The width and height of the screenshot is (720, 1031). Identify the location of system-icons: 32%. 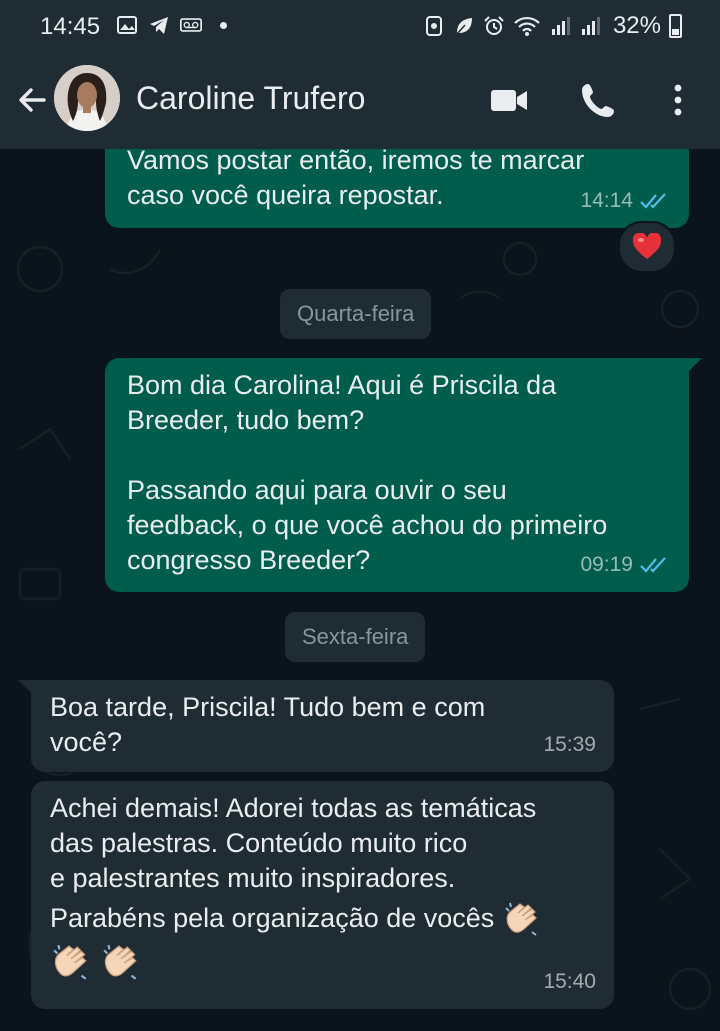
(552, 26).